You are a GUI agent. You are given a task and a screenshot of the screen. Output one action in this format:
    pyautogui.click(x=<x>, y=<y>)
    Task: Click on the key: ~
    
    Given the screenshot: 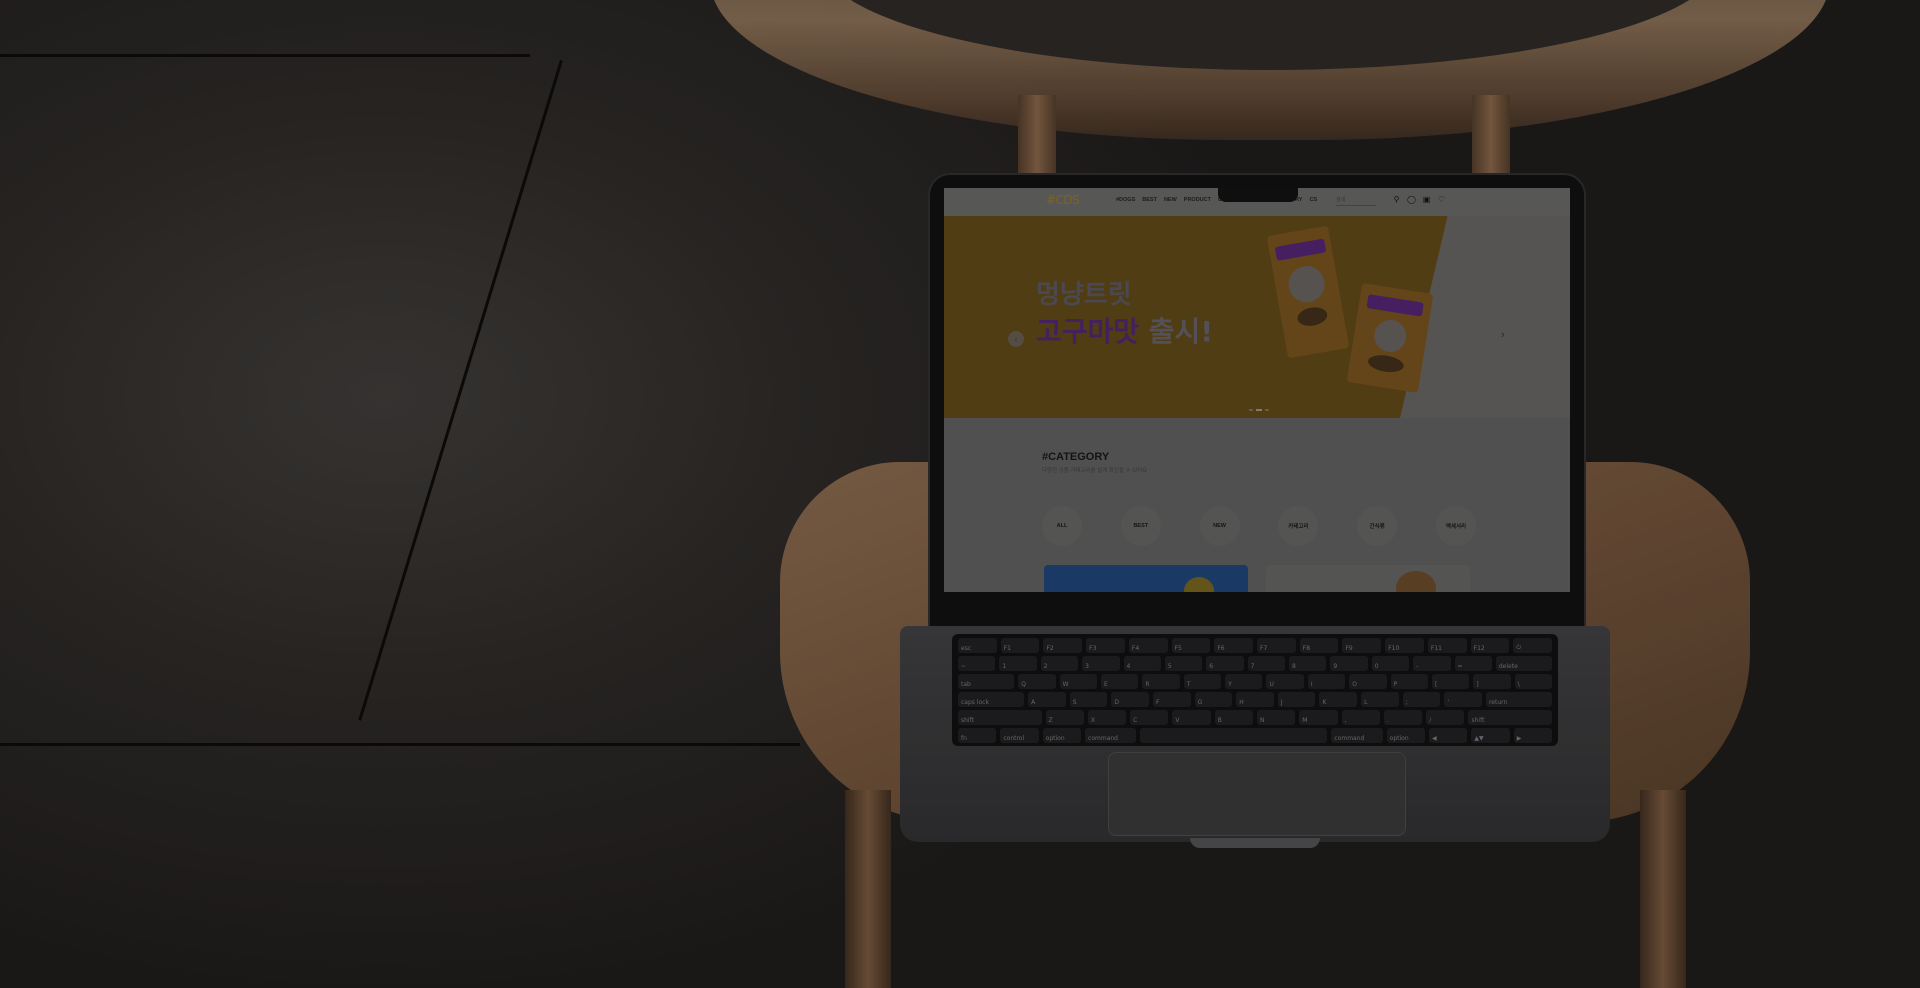 What is the action you would take?
    pyautogui.click(x=977, y=663)
    